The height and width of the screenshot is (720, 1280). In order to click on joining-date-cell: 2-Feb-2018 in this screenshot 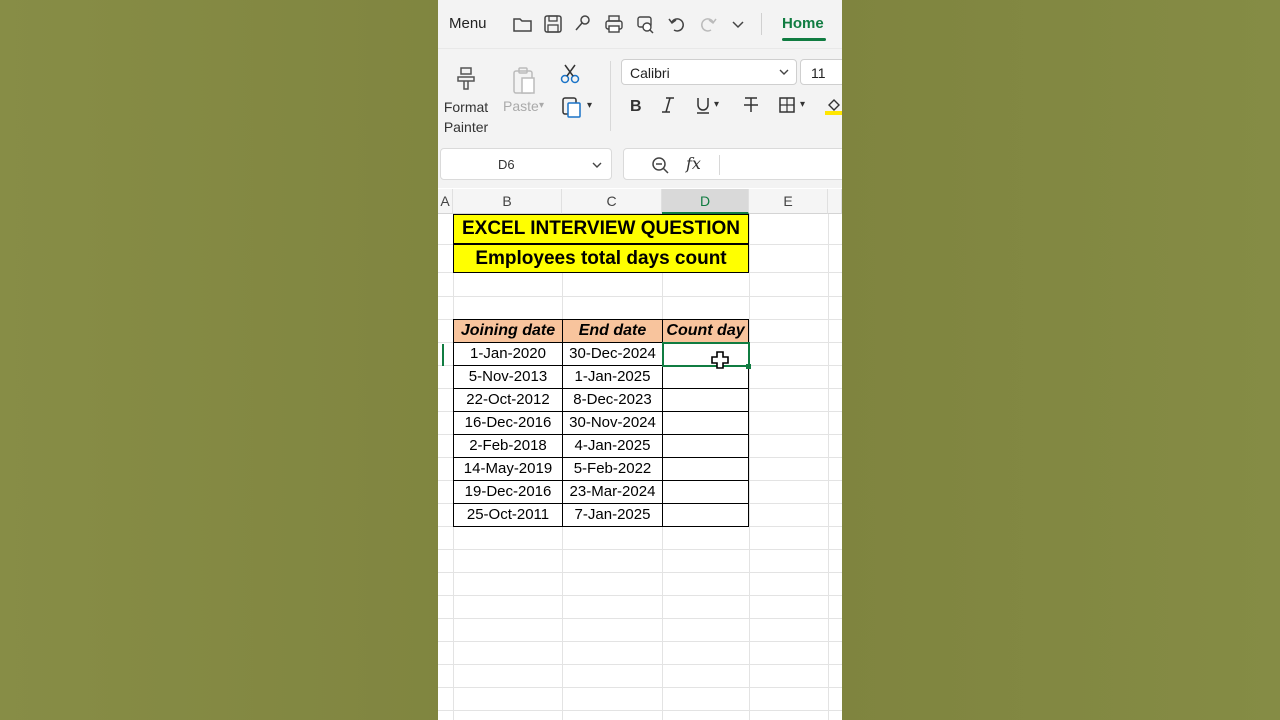, I will do `click(508, 446)`.